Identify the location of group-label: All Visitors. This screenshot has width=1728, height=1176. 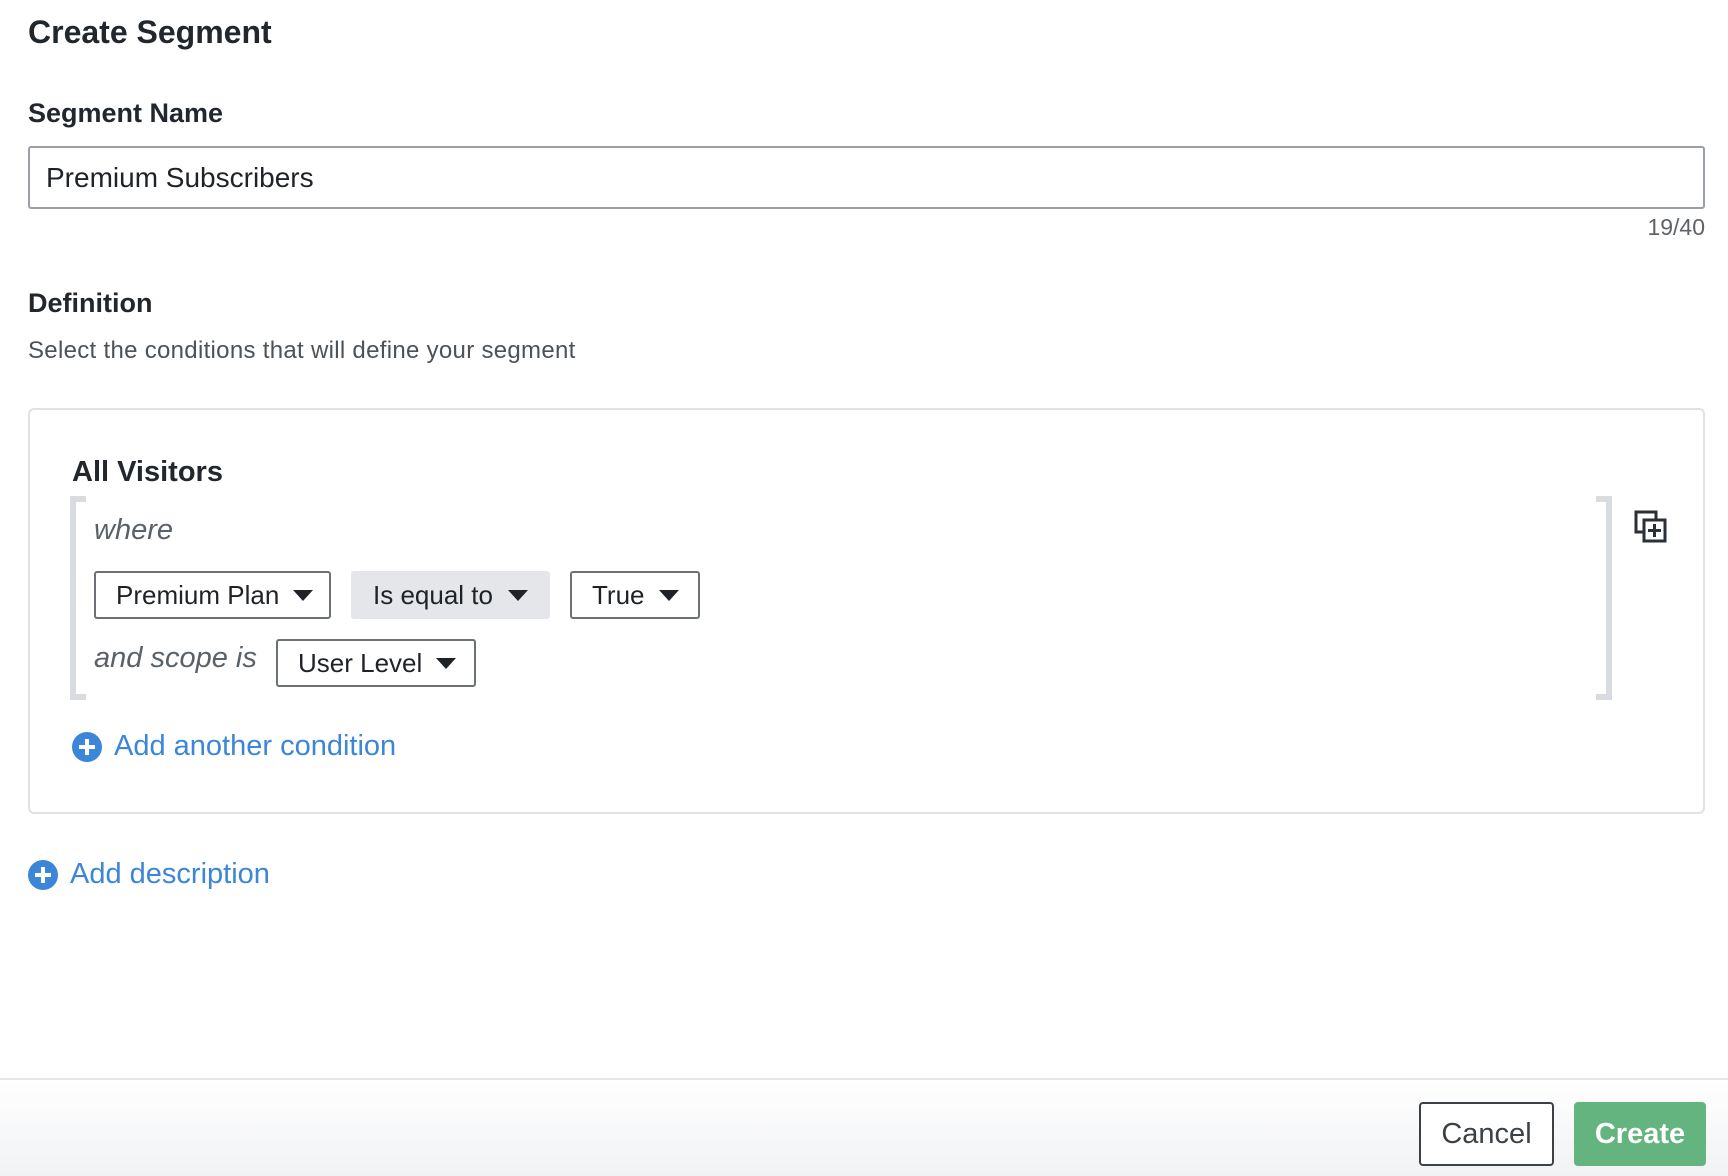
(147, 472).